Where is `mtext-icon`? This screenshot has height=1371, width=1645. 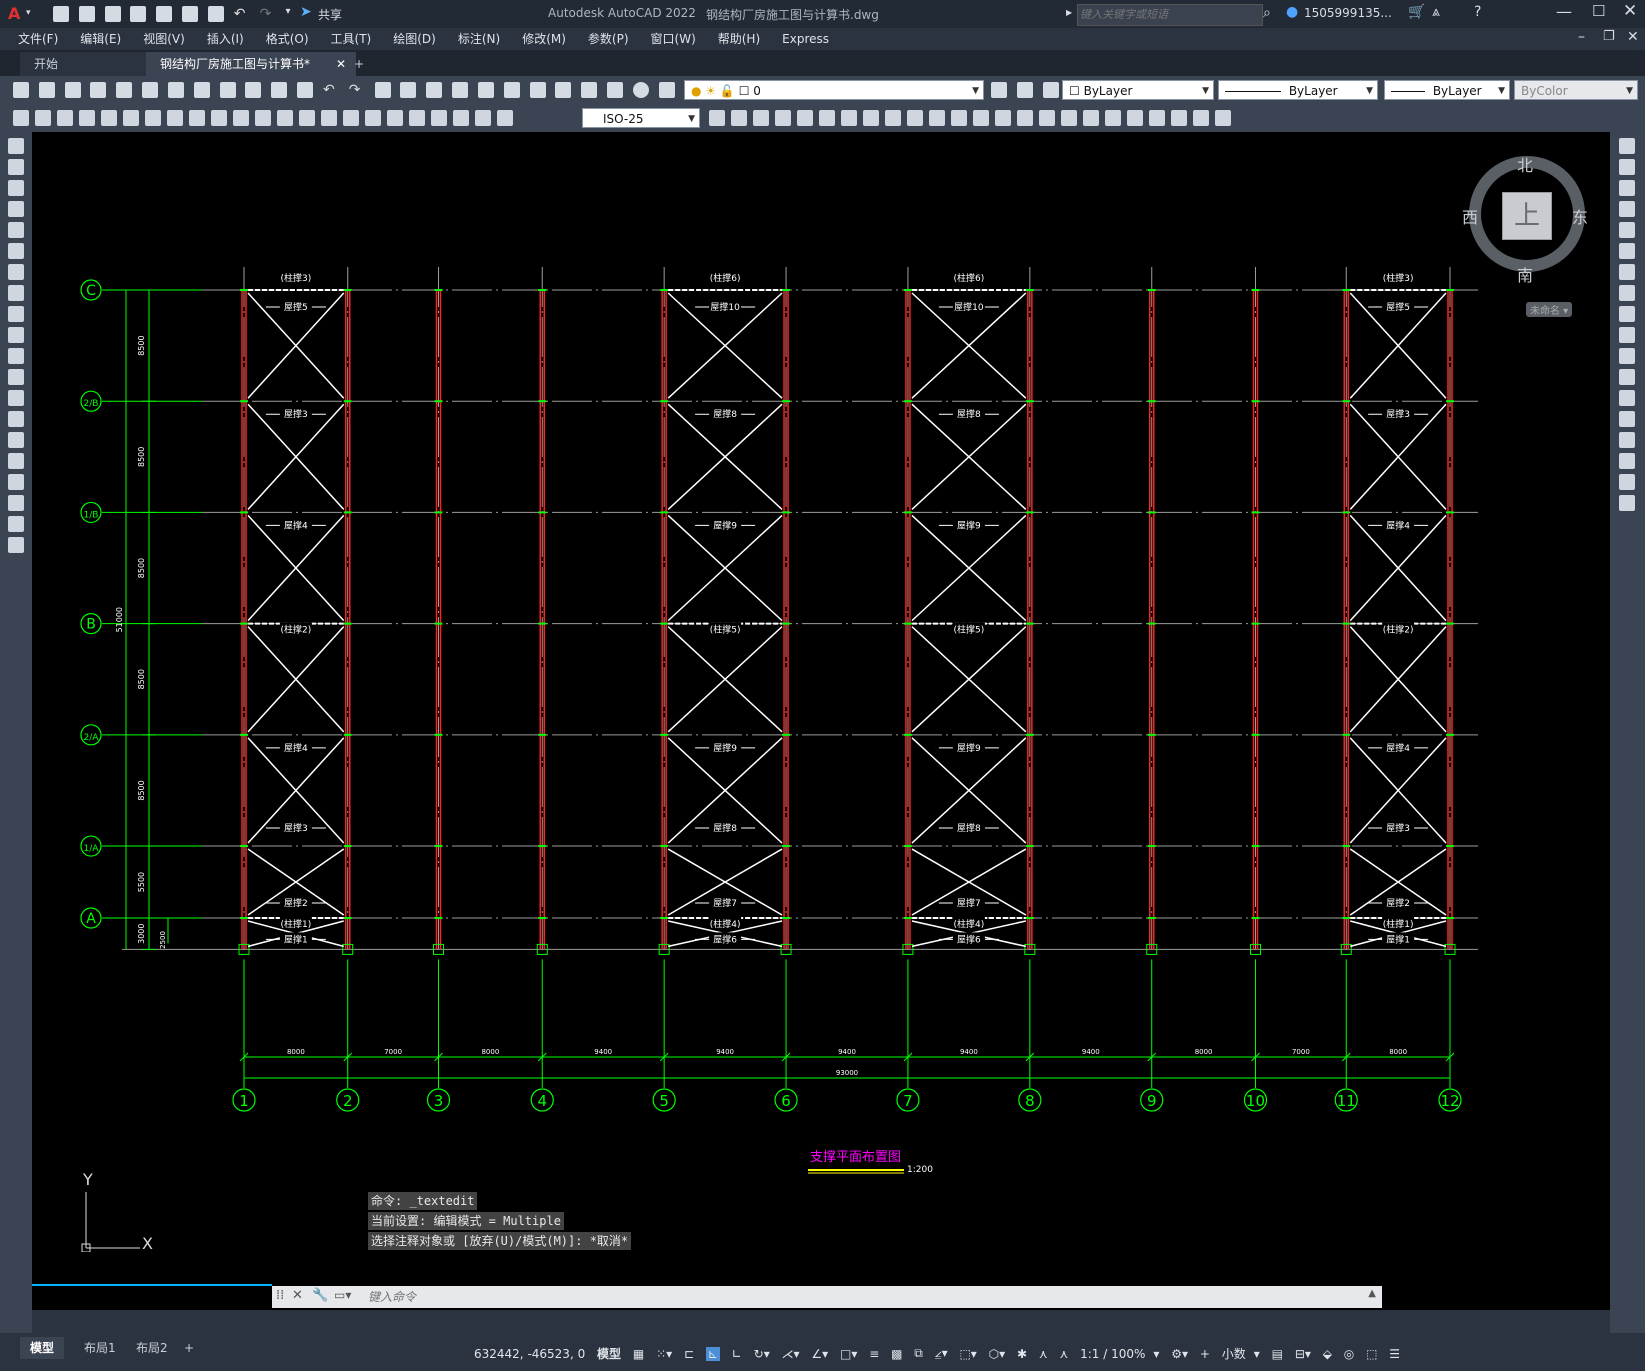
mtext-icon is located at coordinates (16, 524).